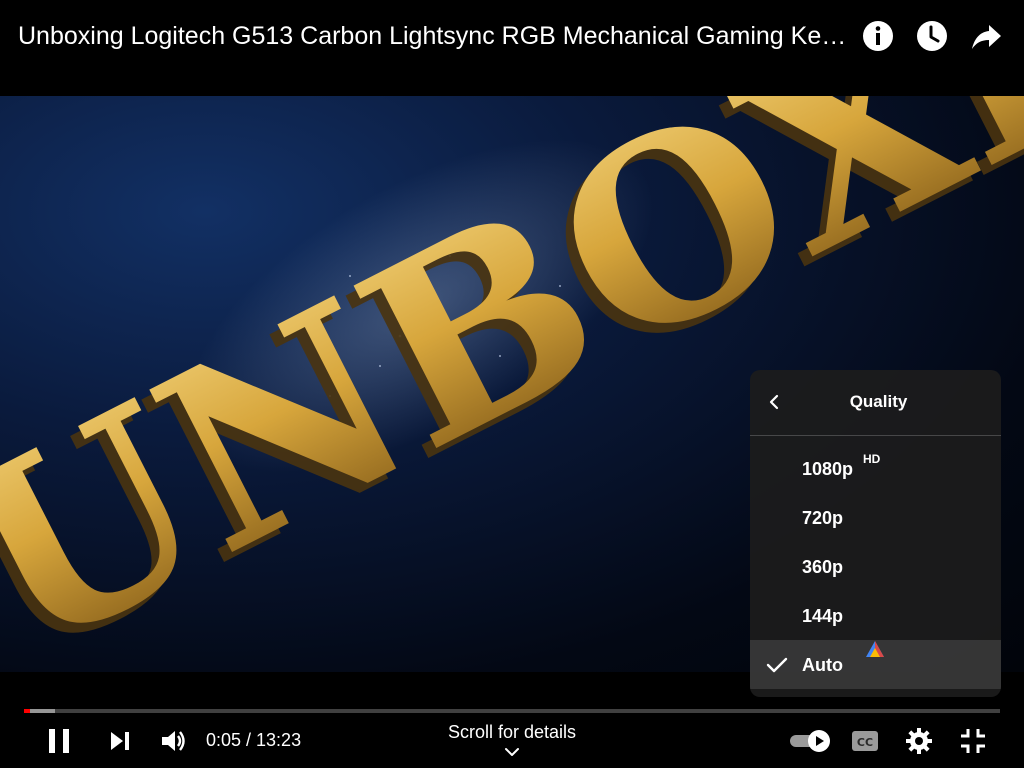  What do you see at coordinates (823, 518) in the screenshot?
I see `quality-option-label: 720p` at bounding box center [823, 518].